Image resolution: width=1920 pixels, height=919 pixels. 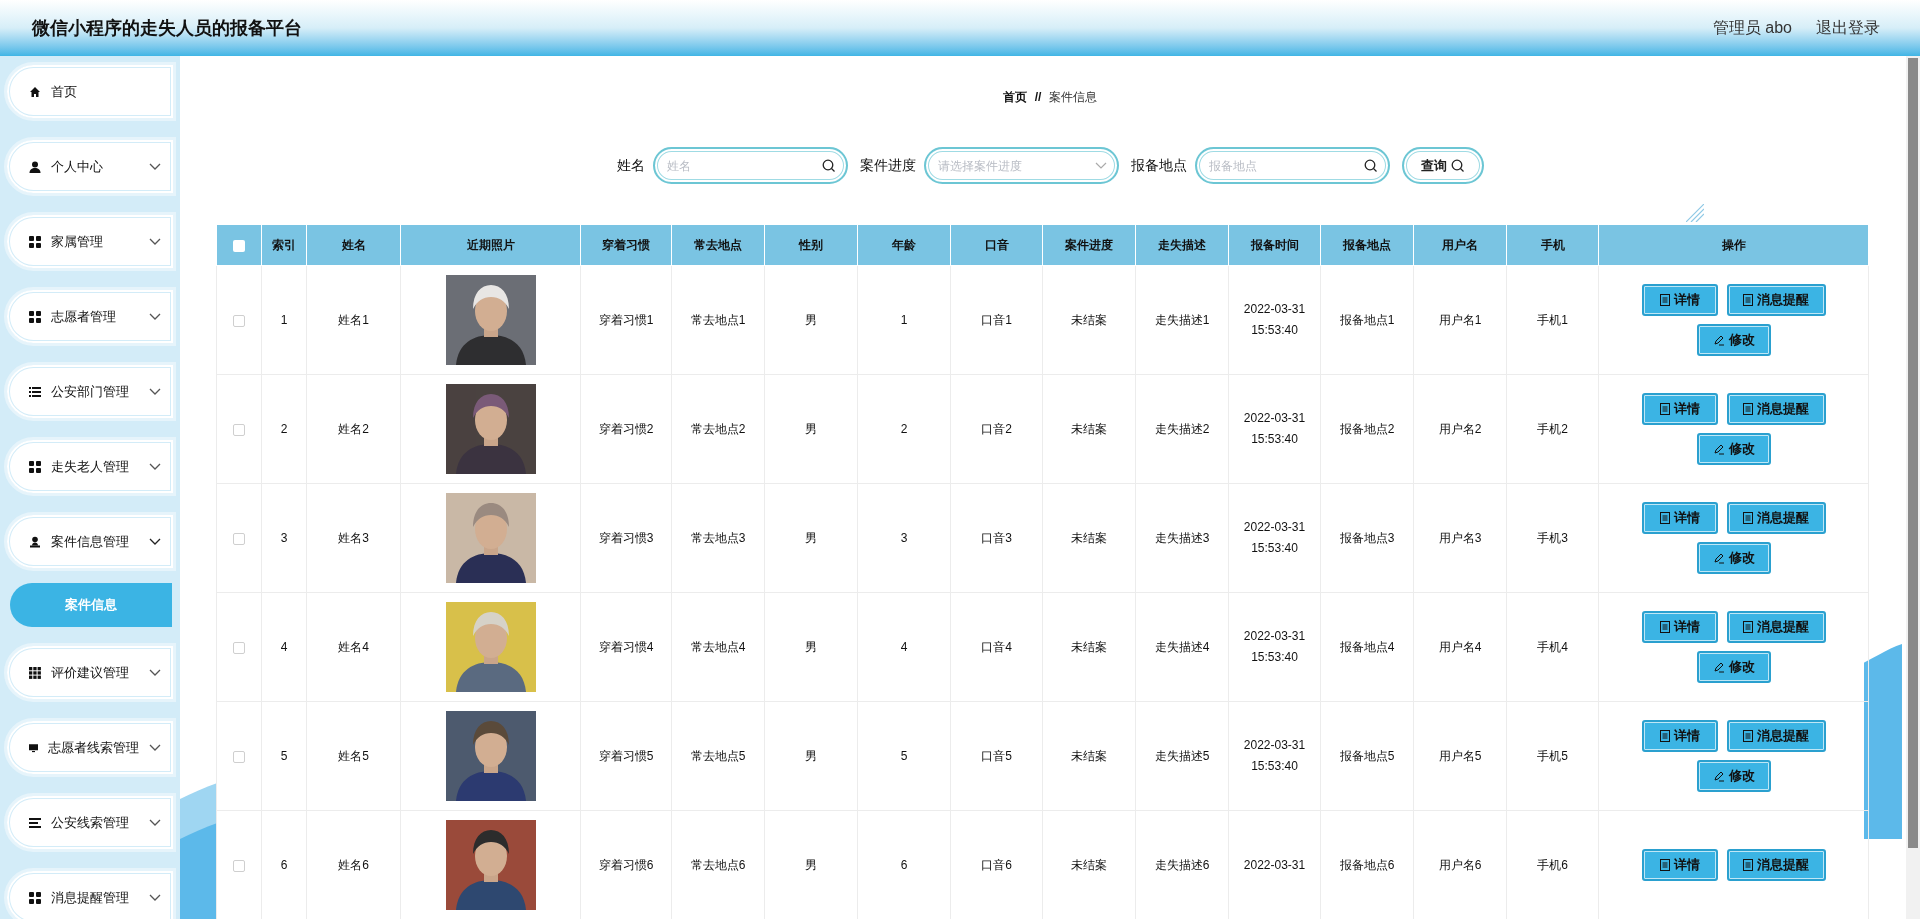 What do you see at coordinates (1733, 245) in the screenshot?
I see `column-header: 操作` at bounding box center [1733, 245].